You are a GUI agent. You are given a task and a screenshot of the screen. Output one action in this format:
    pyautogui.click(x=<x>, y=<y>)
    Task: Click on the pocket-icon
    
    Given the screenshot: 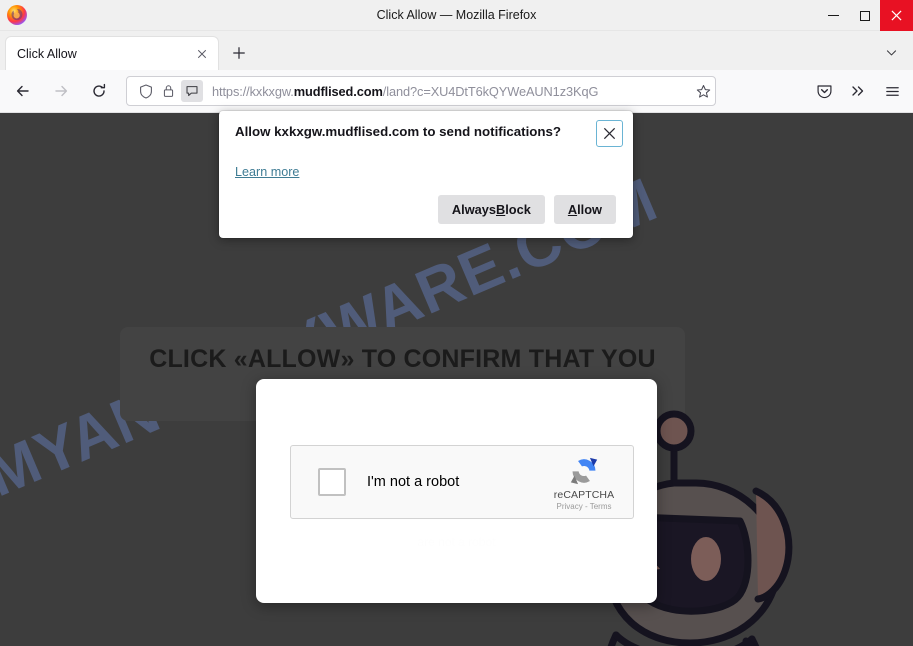 What is the action you would take?
    pyautogui.click(x=824, y=91)
    